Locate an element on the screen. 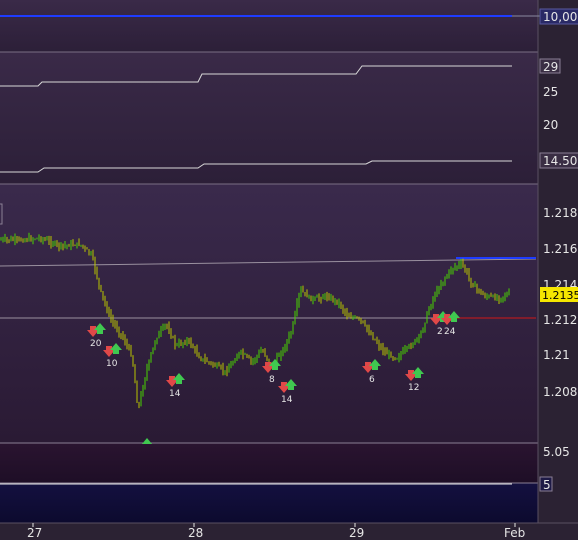 The image size is (578, 540). pane-volume-bg is located at coordinates (269, 26).